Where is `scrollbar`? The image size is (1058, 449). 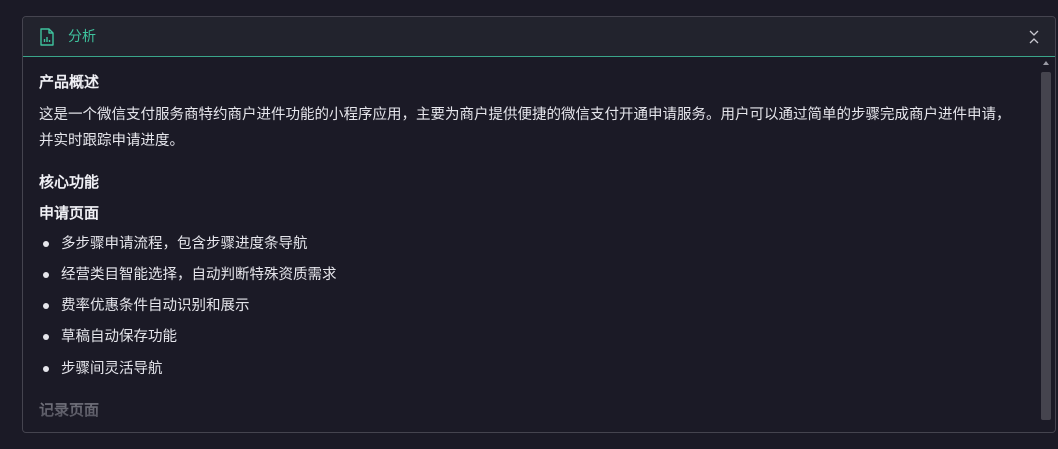
scrollbar is located at coordinates (1047, 244).